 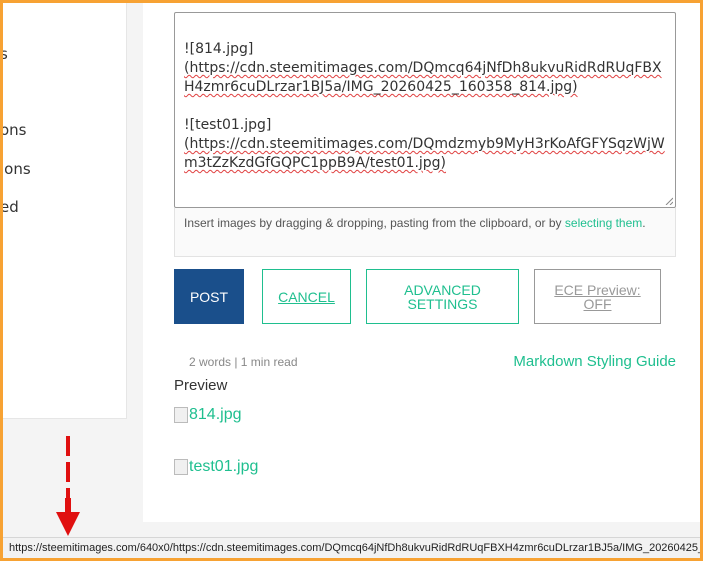 I want to click on preview-image-test01: test01.jpg, so click(x=216, y=467).